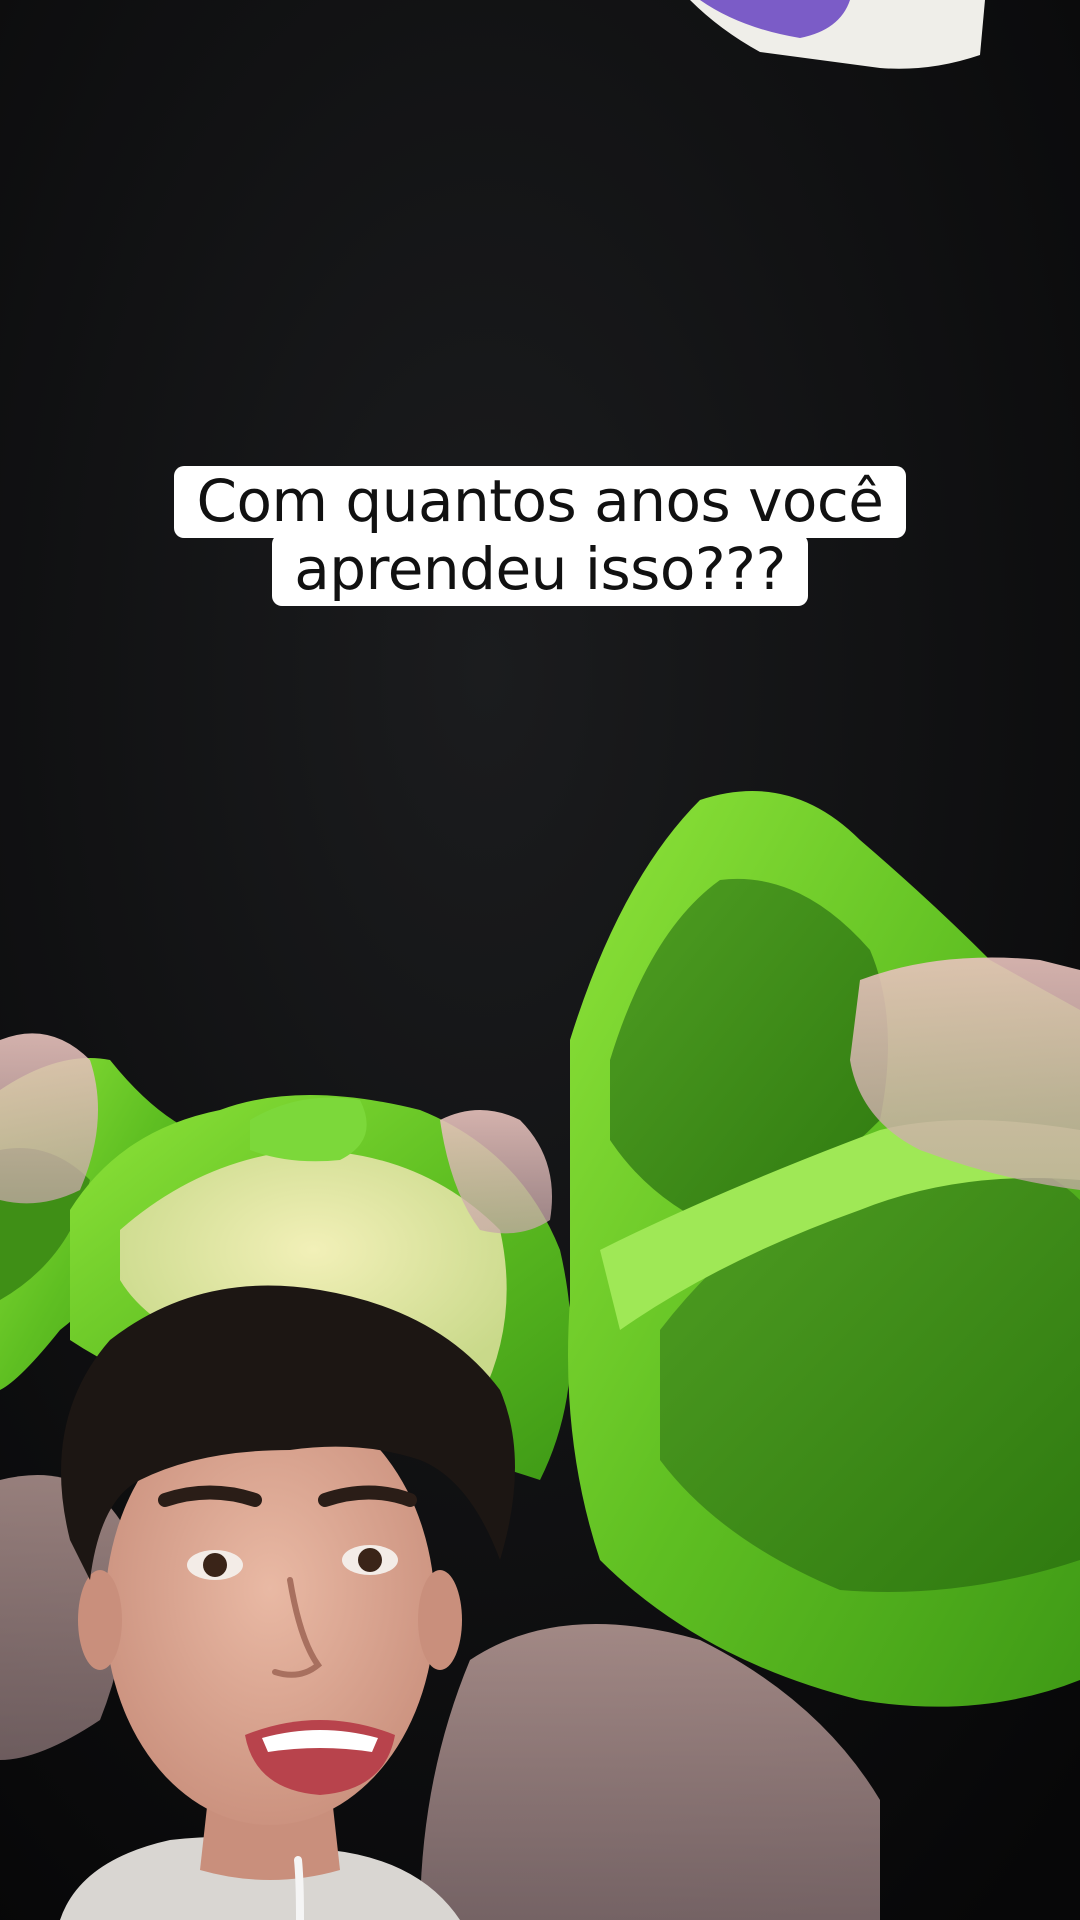 The height and width of the screenshot is (1920, 1080). What do you see at coordinates (540, 502) in the screenshot?
I see `caption-line-1: Com quantos anos você` at bounding box center [540, 502].